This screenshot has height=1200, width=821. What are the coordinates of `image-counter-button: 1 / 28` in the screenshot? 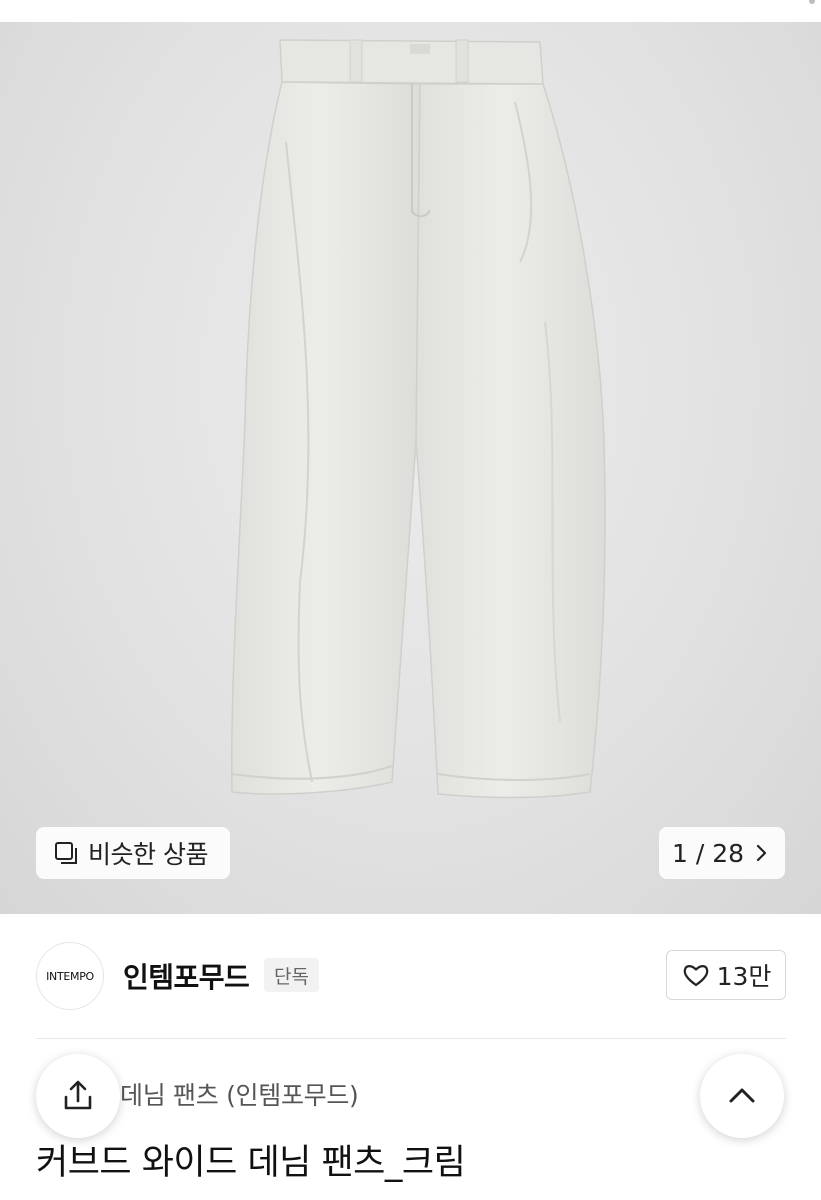 It's located at (722, 853).